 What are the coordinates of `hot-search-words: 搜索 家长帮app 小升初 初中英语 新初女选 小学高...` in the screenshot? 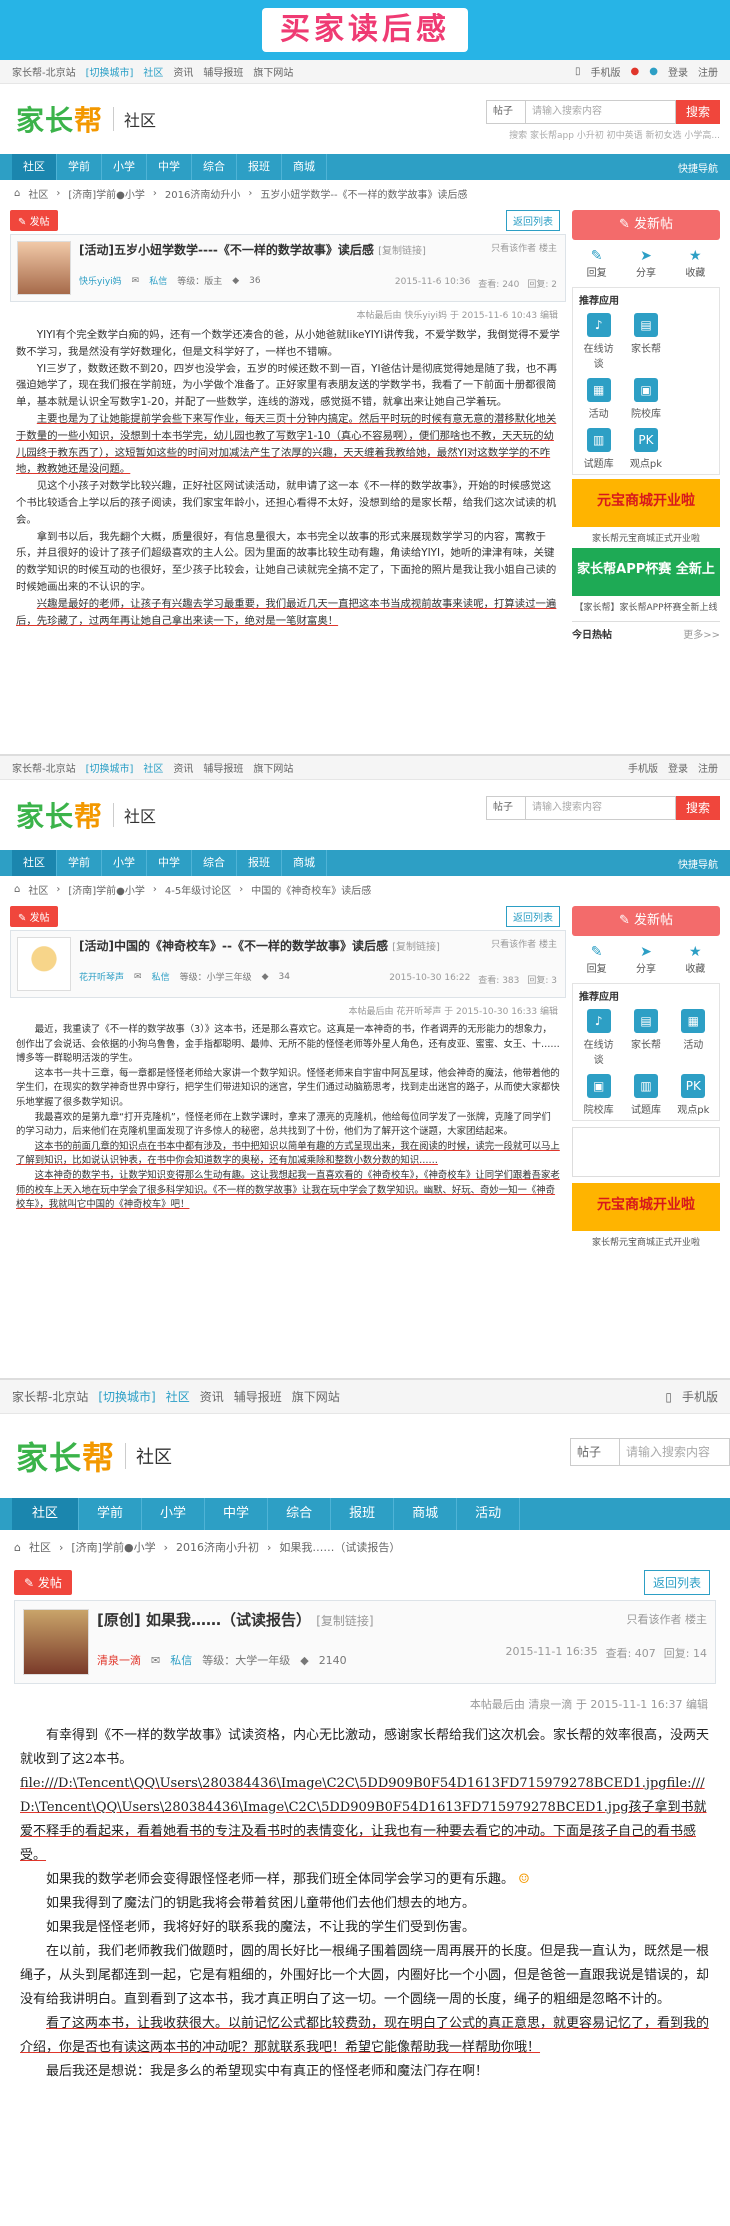 It's located at (614, 134).